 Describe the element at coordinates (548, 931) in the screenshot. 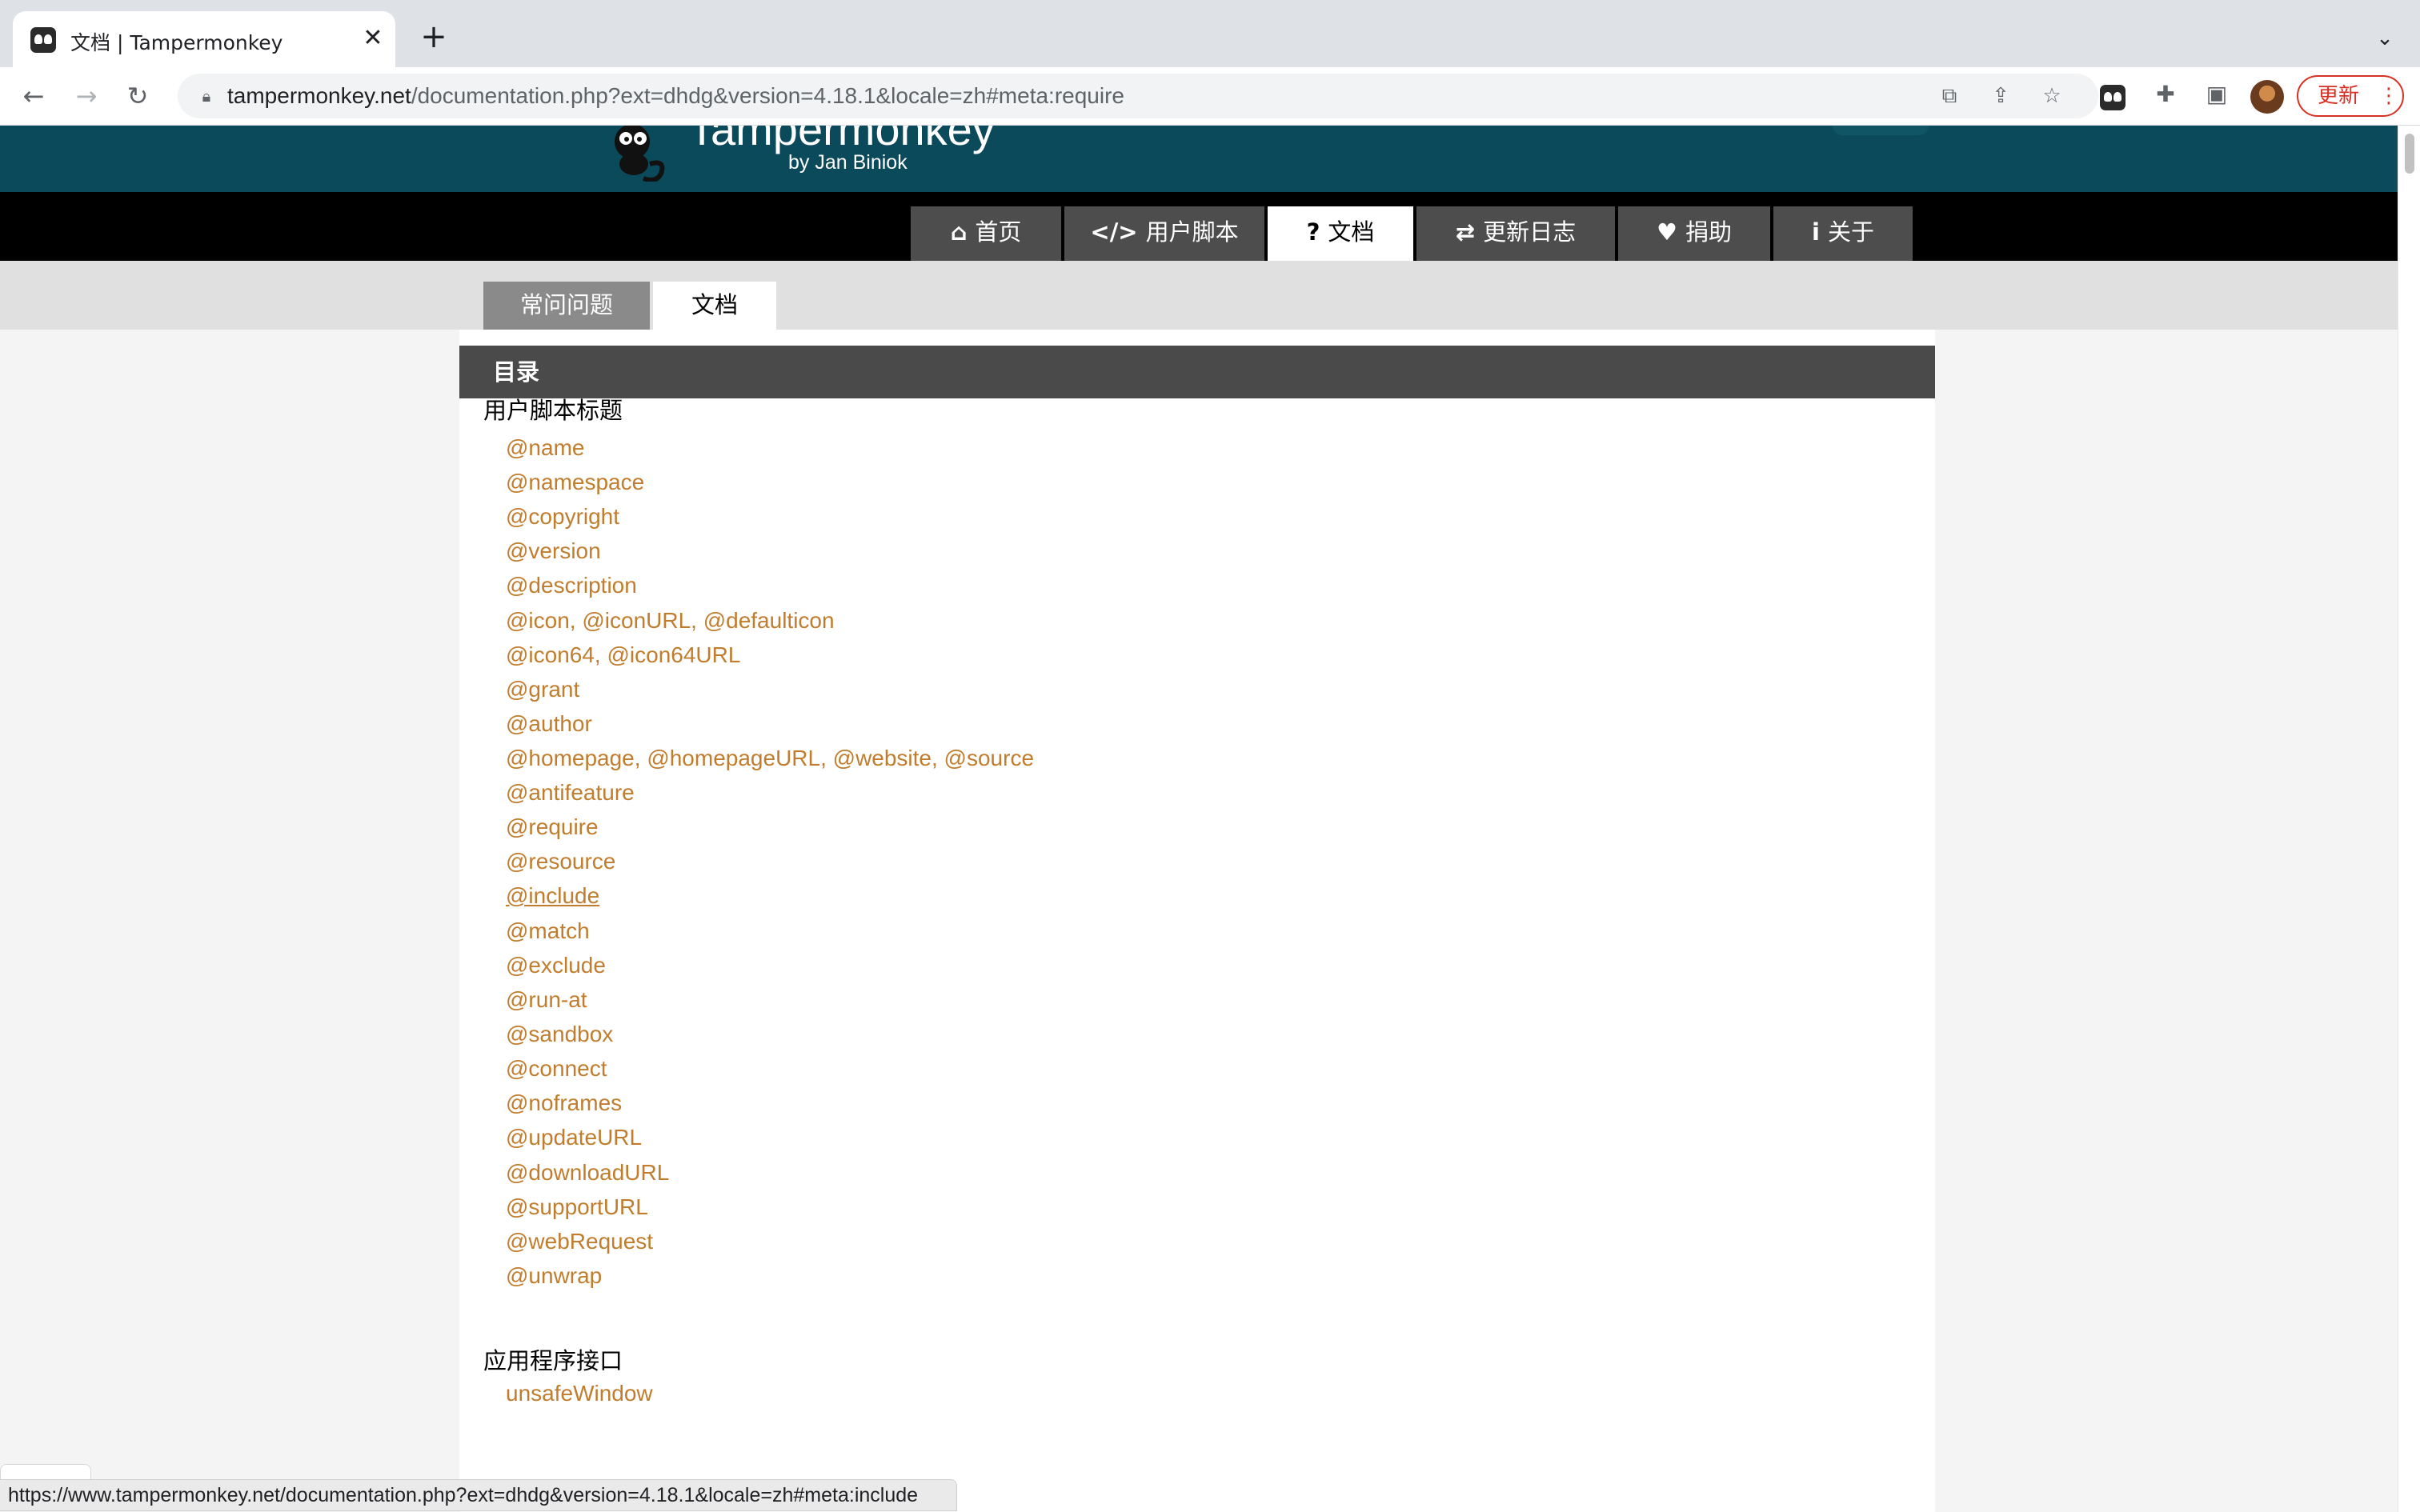

I see `toc-link: @match` at that location.